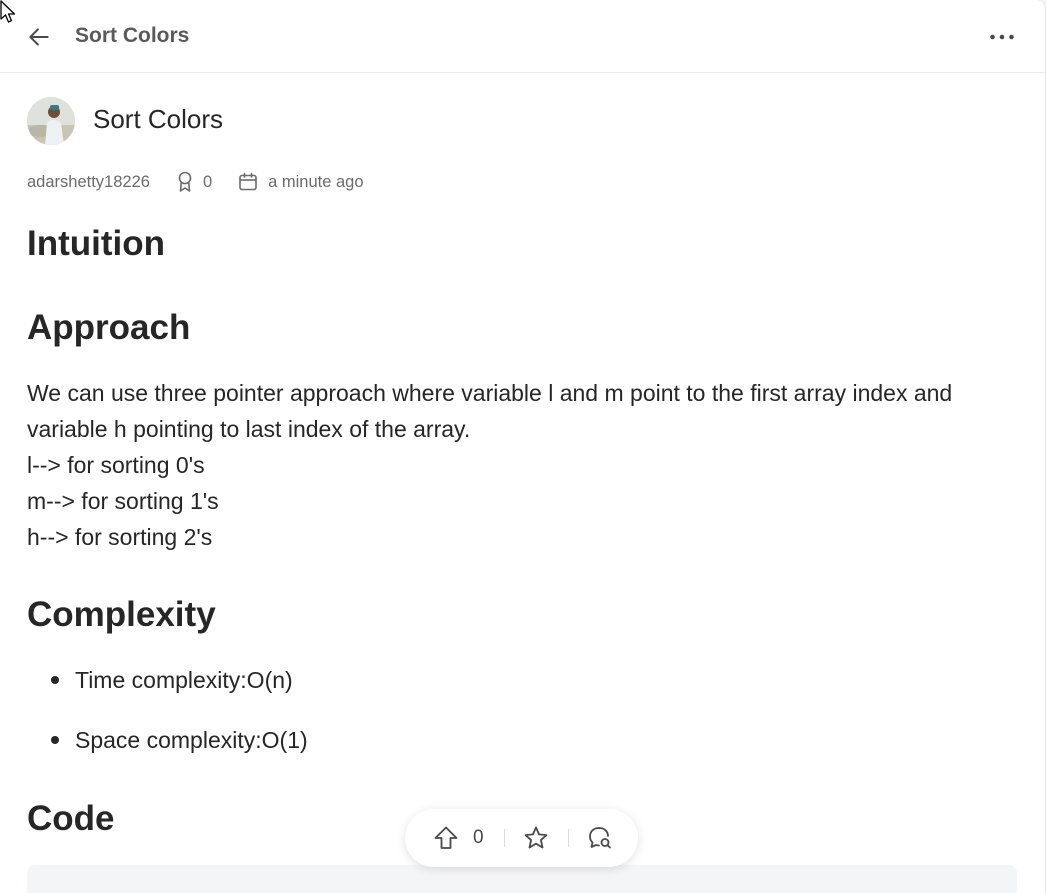 The width and height of the screenshot is (1046, 893). What do you see at coordinates (207, 181) in the screenshot?
I see `reputation-count: 0` at bounding box center [207, 181].